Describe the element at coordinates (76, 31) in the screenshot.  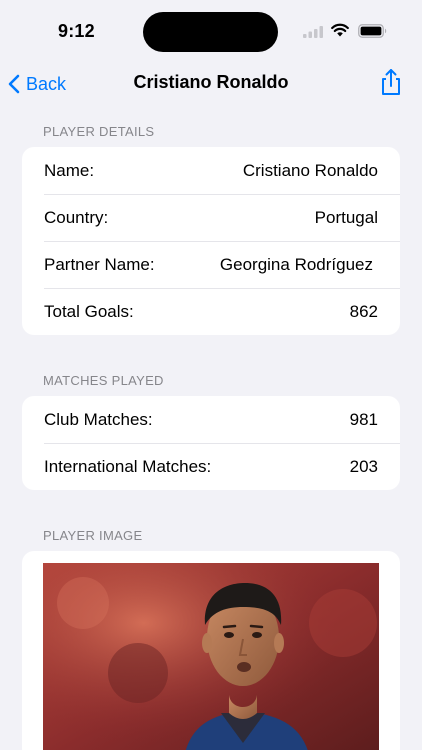
I see `status-time: 9:12` at that location.